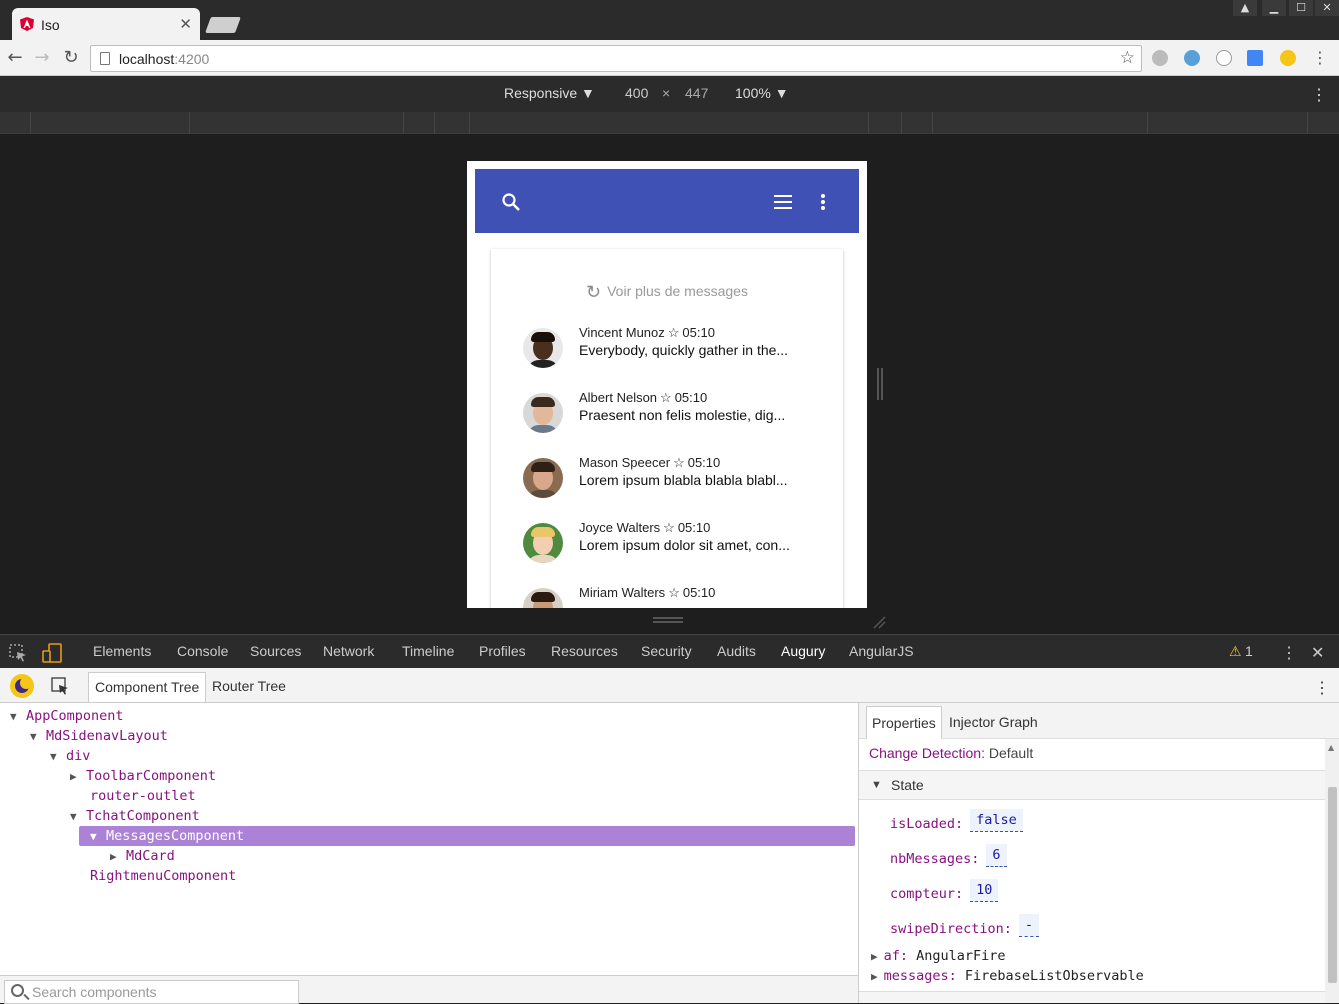 The height and width of the screenshot is (1004, 1339). What do you see at coordinates (1327, 8) in the screenshot?
I see `window-close-icon: ✕` at bounding box center [1327, 8].